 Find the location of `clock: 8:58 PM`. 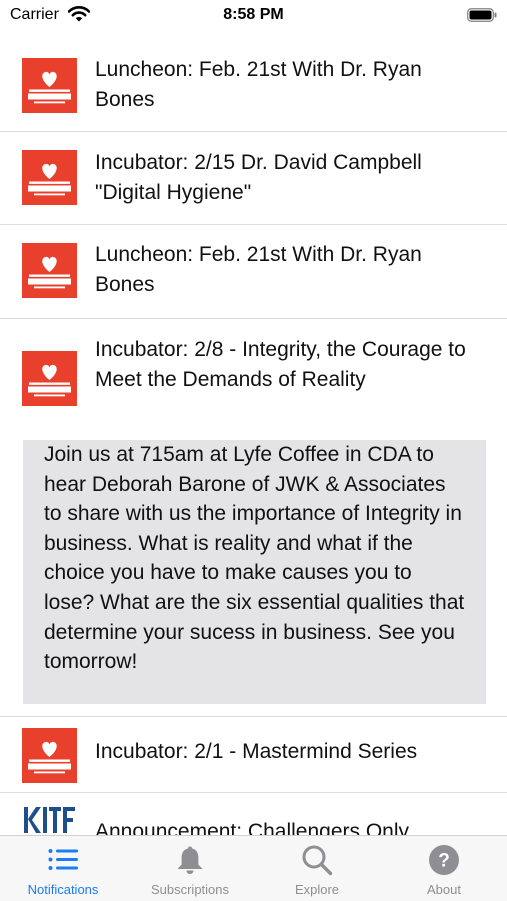

clock: 8:58 PM is located at coordinates (253, 14).